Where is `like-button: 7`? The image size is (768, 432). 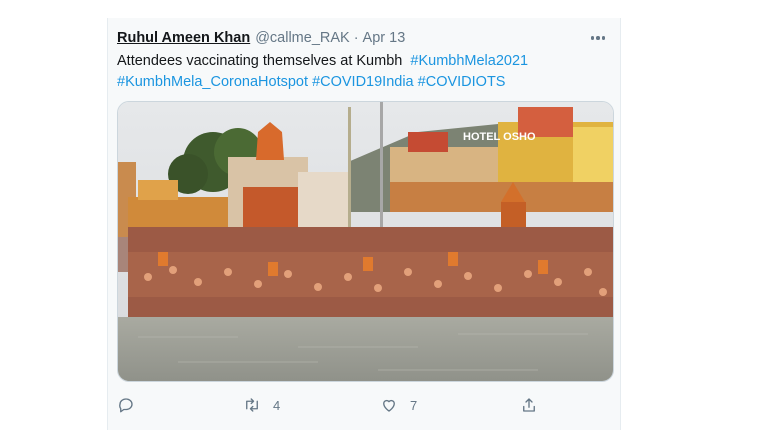 like-button: 7 is located at coordinates (450, 405).